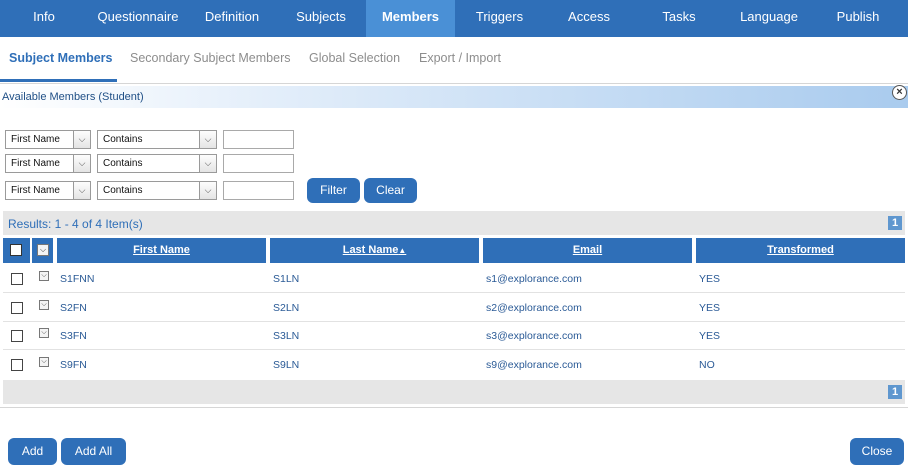 The width and height of the screenshot is (908, 470). I want to click on tab-info: Info, so click(44, 18).